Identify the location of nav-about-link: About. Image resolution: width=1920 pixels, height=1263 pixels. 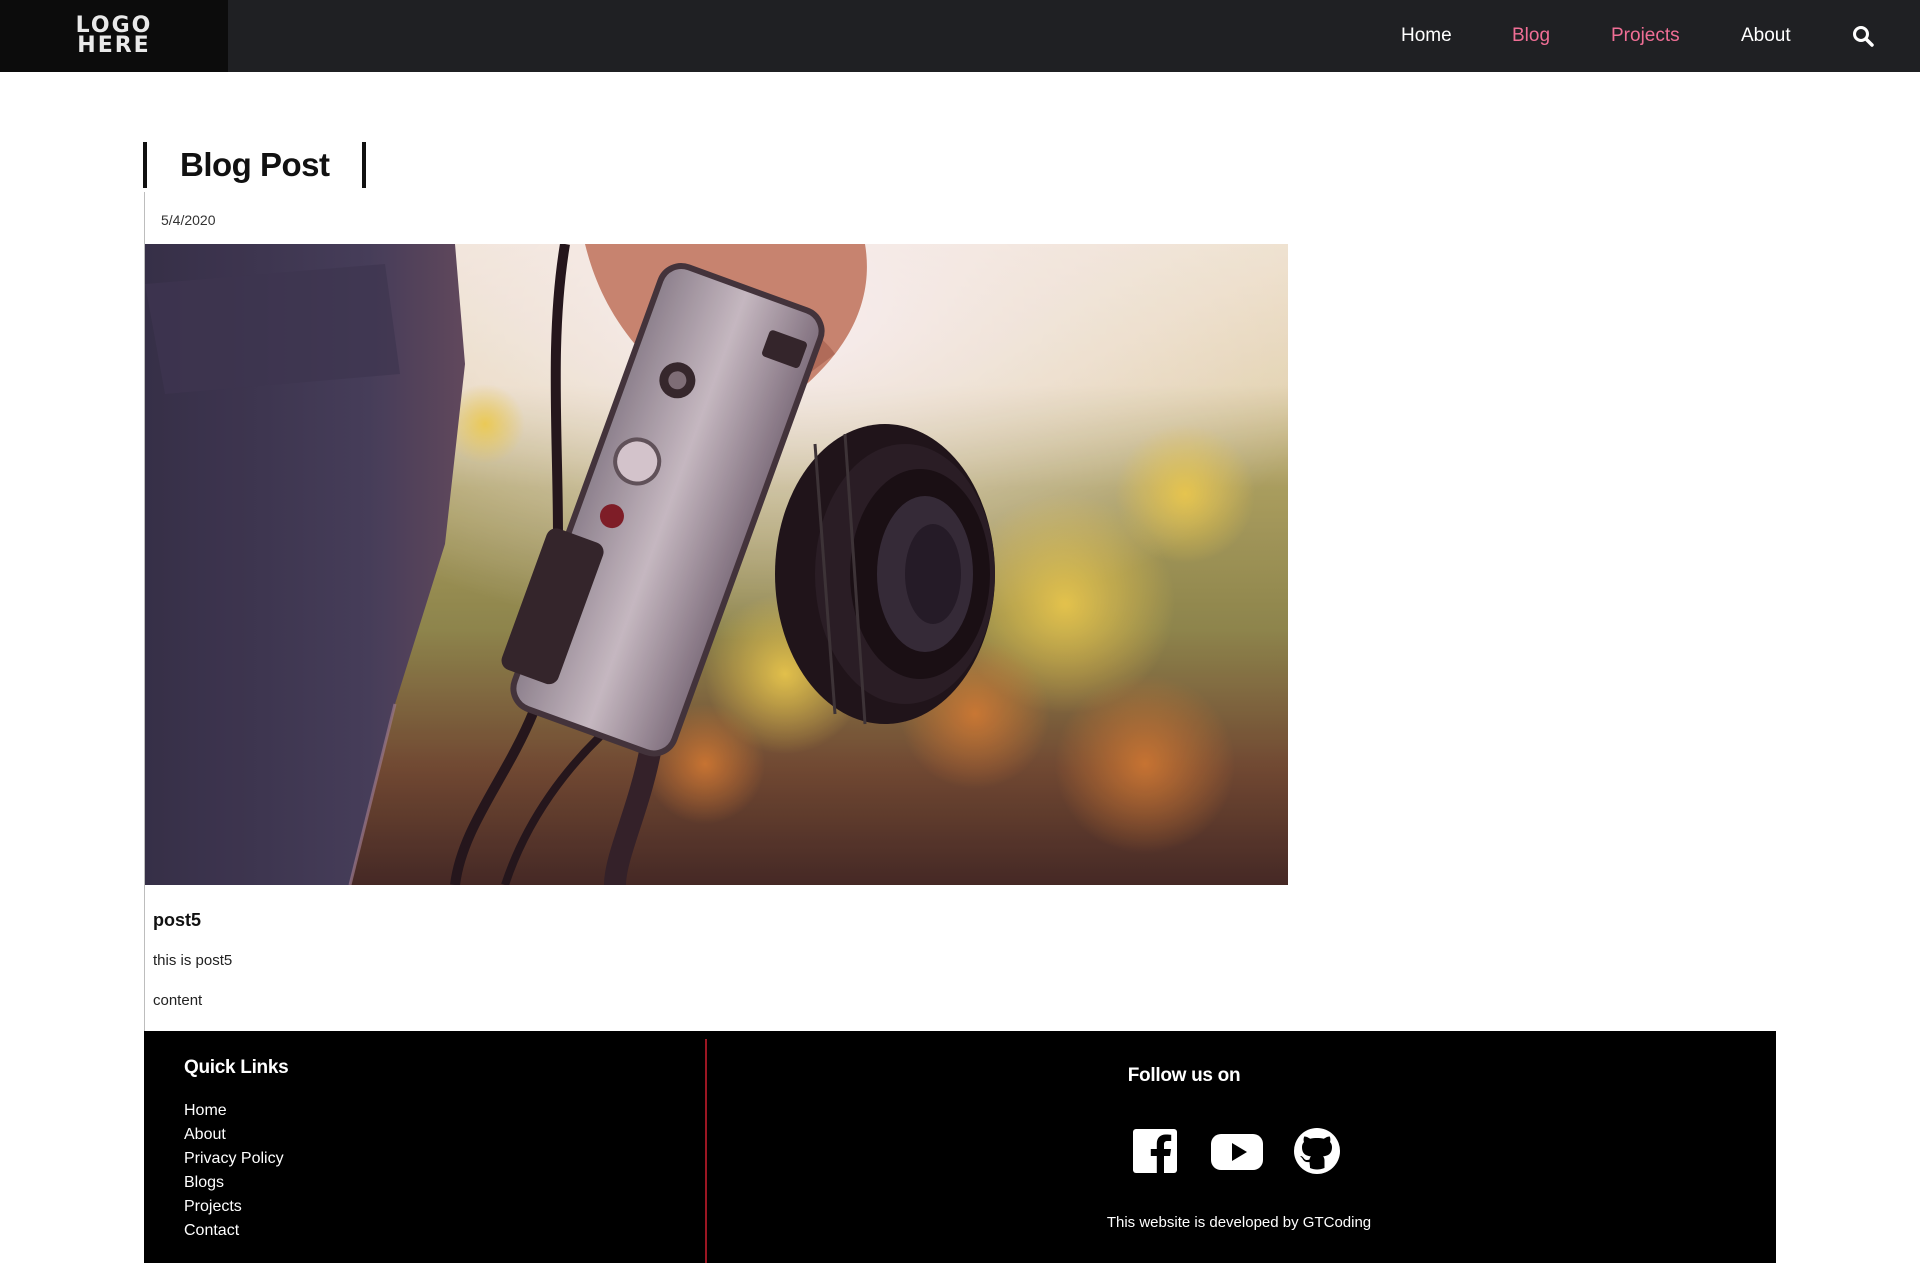
(1766, 36).